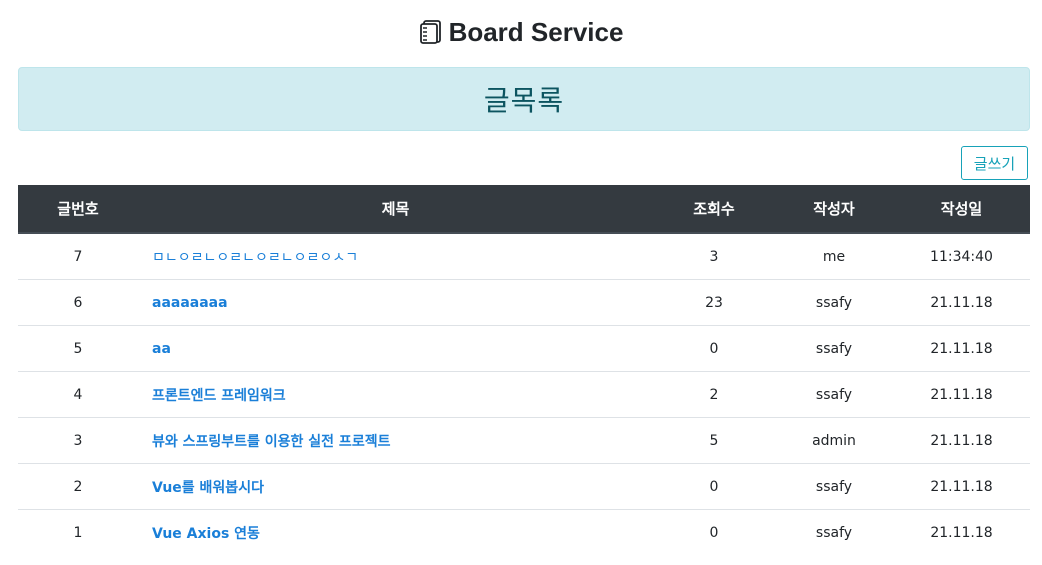 The image size is (1042, 565). I want to click on post-title-link: 뷰와 스프링부트를 이용한 실전 프로젝트, so click(271, 442).